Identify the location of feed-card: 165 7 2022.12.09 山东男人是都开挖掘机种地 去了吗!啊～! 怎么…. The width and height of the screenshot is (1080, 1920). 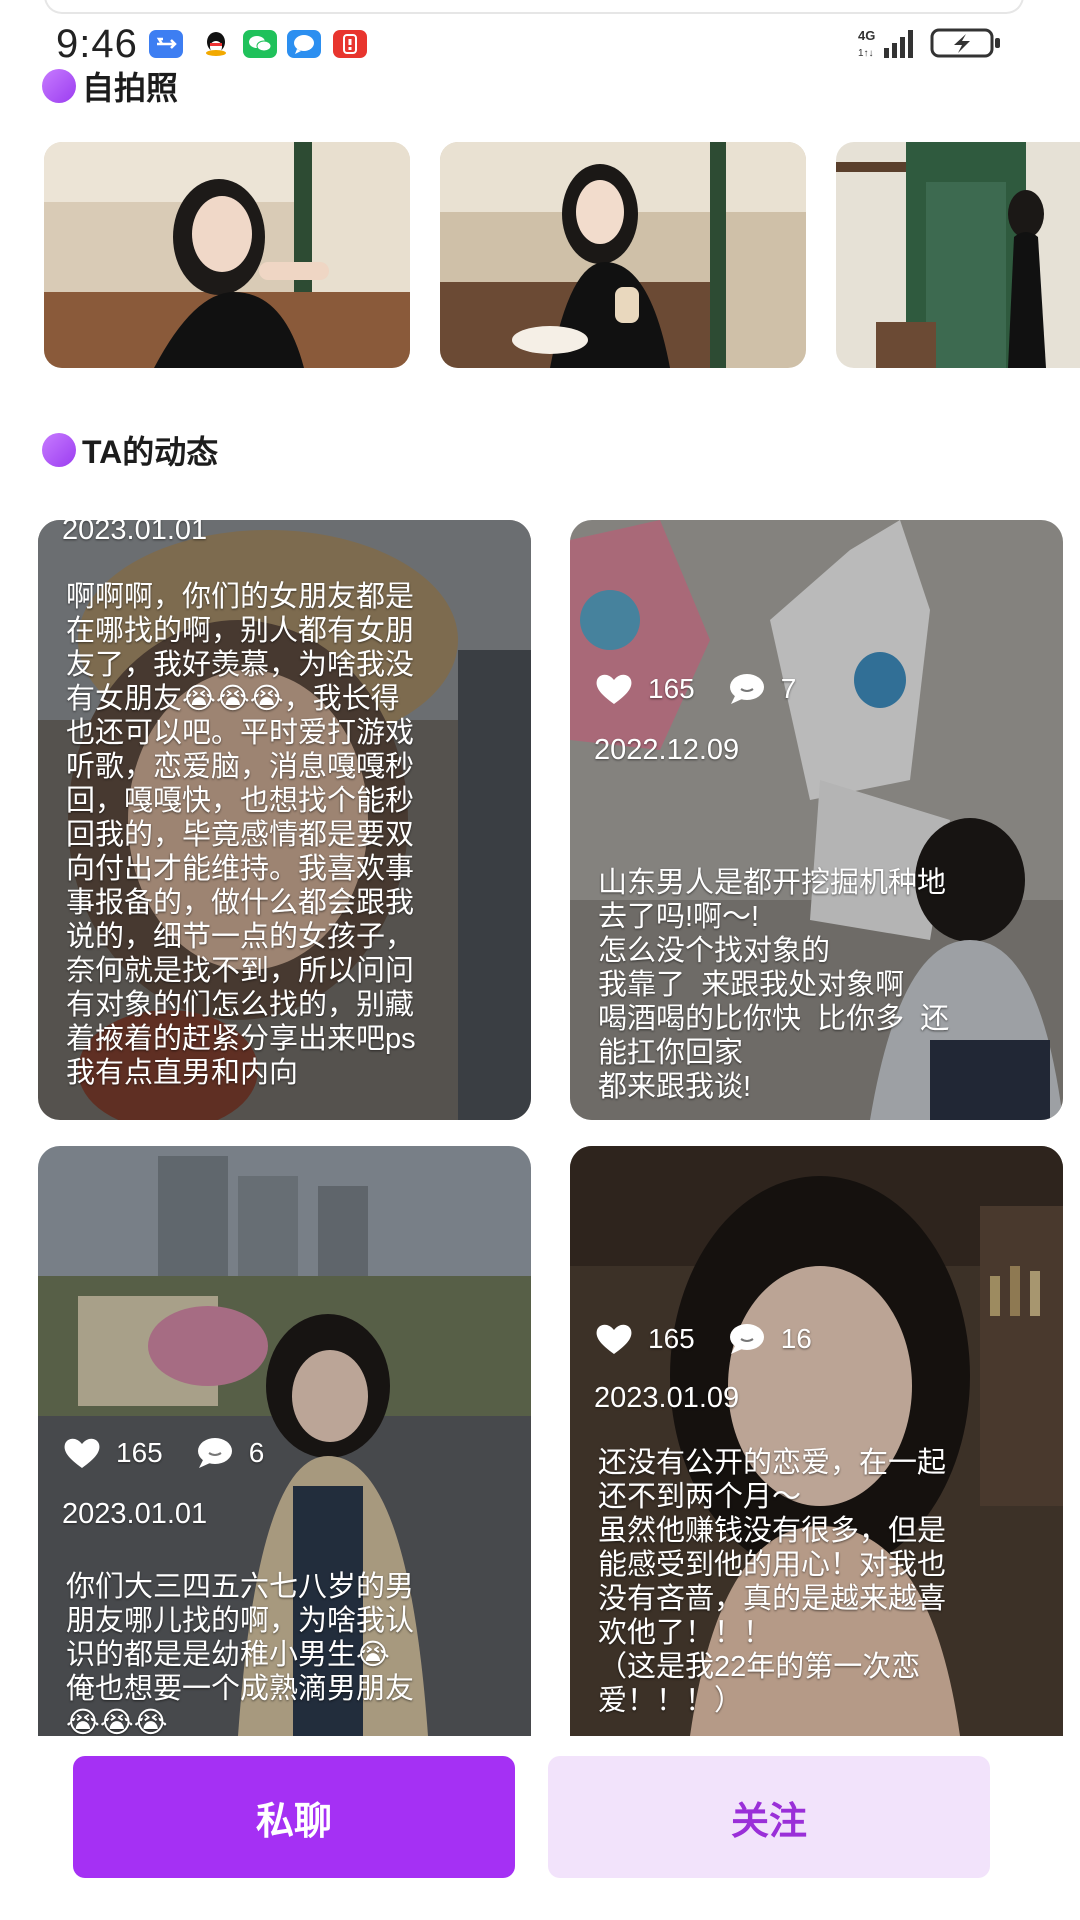
(816, 820).